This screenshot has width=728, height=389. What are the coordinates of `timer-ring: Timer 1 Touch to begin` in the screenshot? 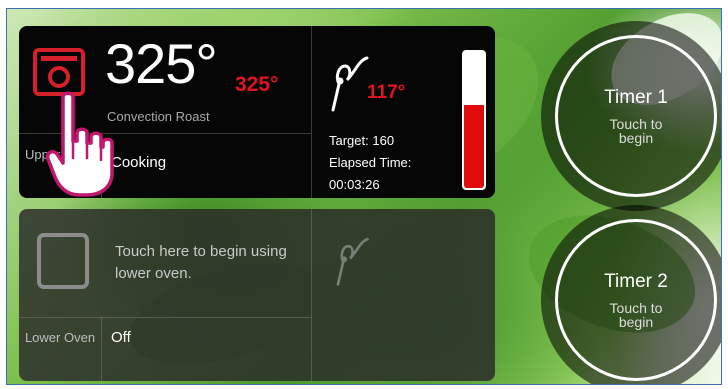 It's located at (636, 116).